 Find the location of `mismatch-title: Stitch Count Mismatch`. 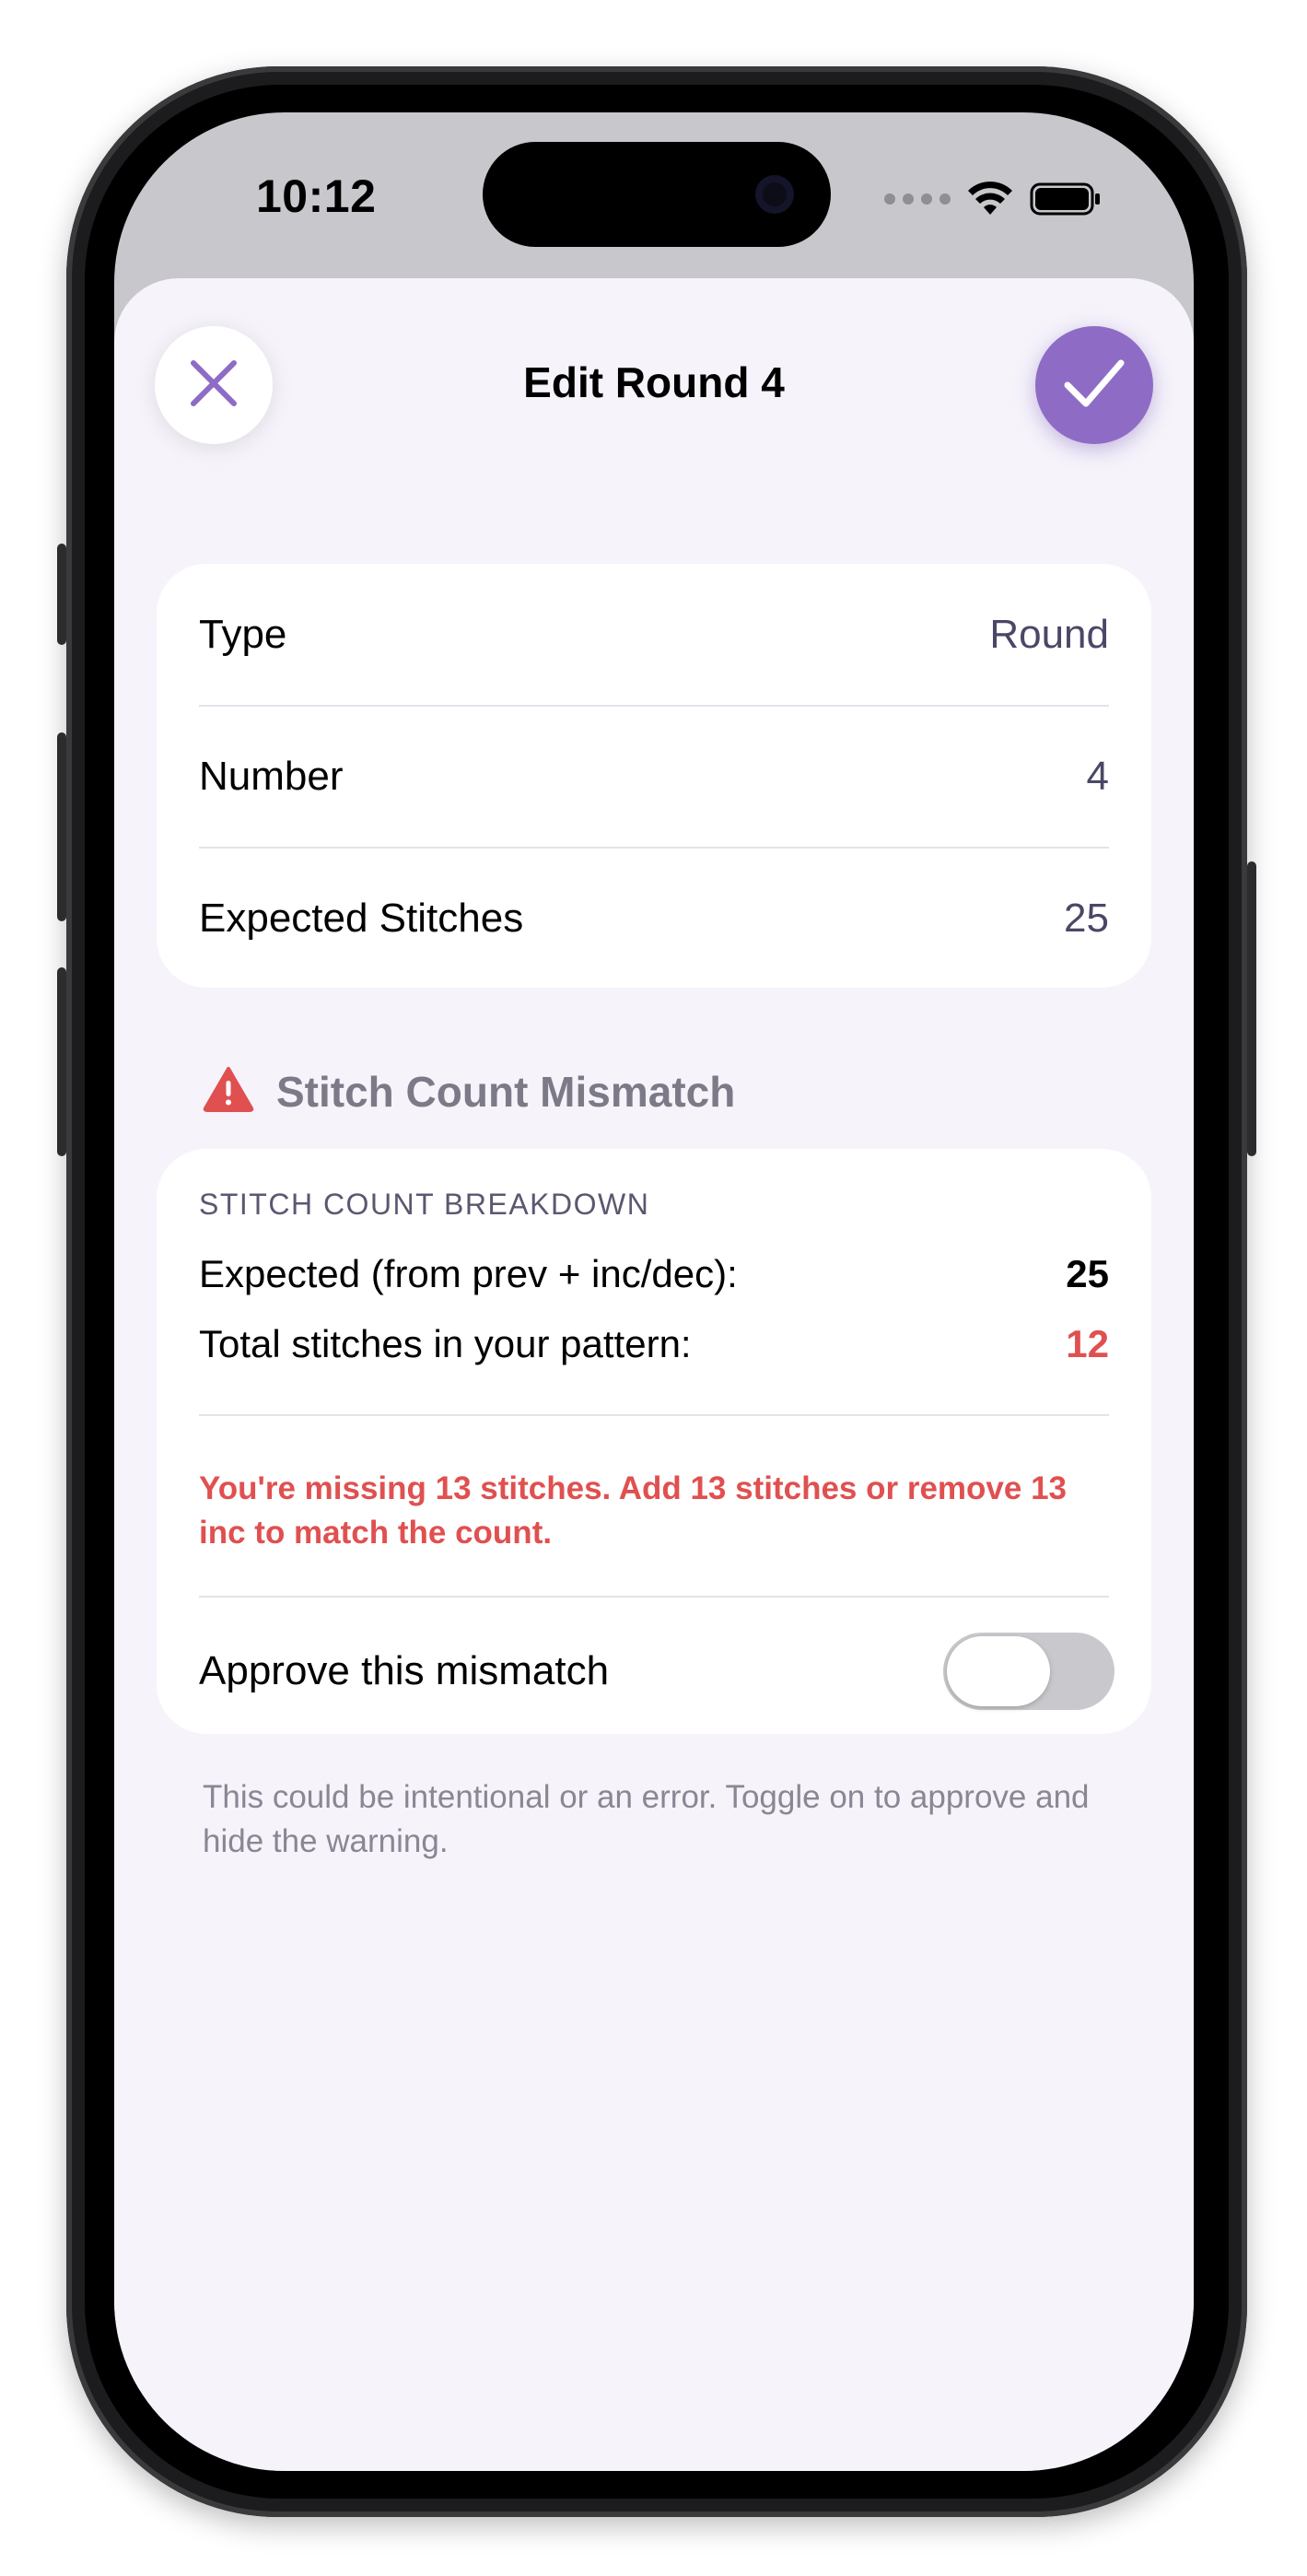

mismatch-title: Stitch Count Mismatch is located at coordinates (506, 1091).